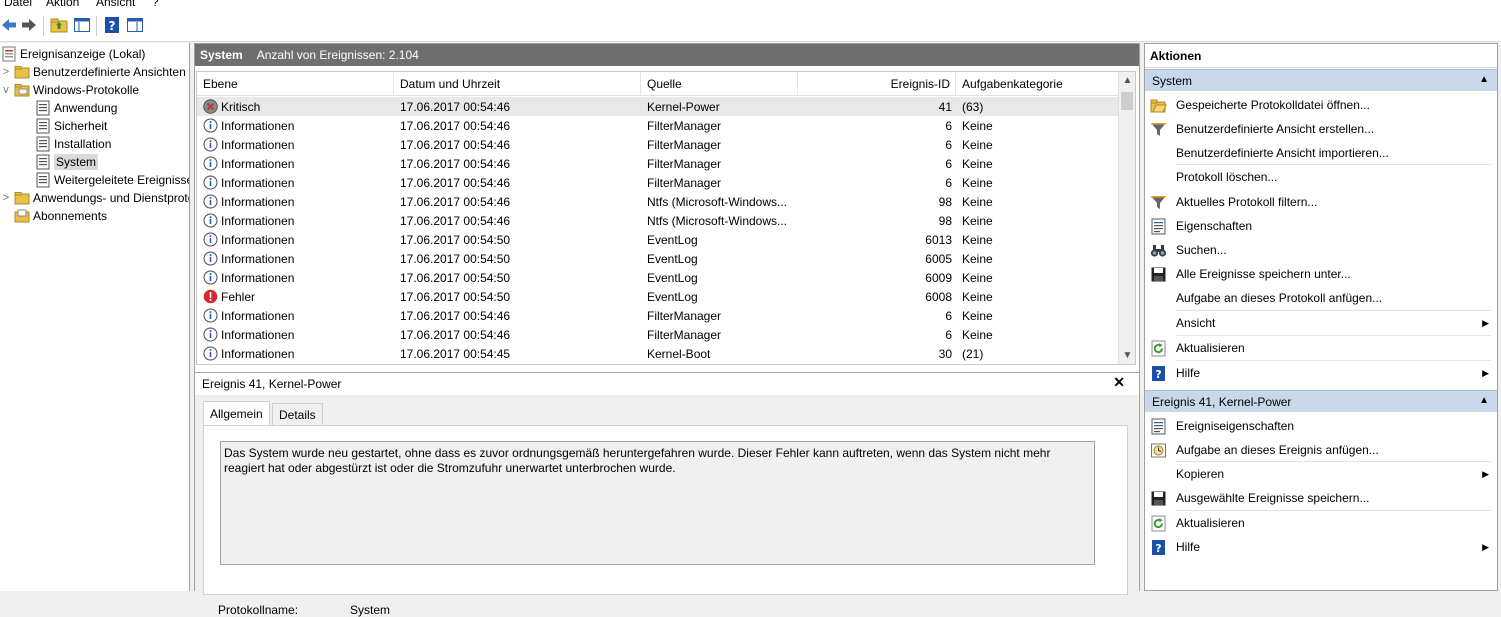  I want to click on tree-item-custom-views: > Benutzerdefinierte Ansichten, so click(93, 72).